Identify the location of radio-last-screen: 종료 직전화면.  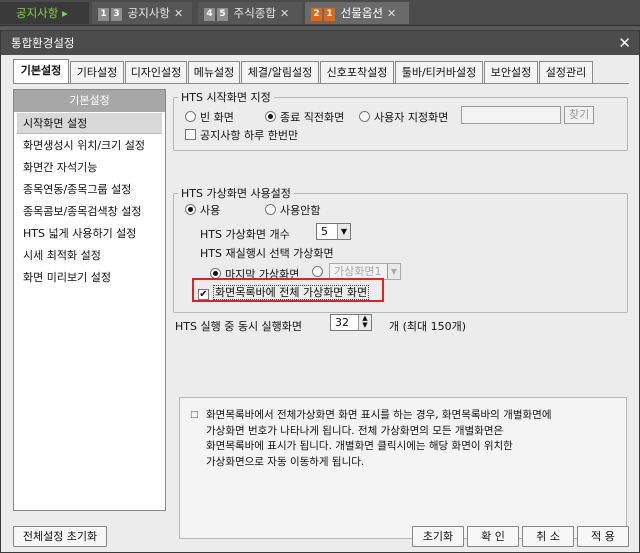
(304, 117).